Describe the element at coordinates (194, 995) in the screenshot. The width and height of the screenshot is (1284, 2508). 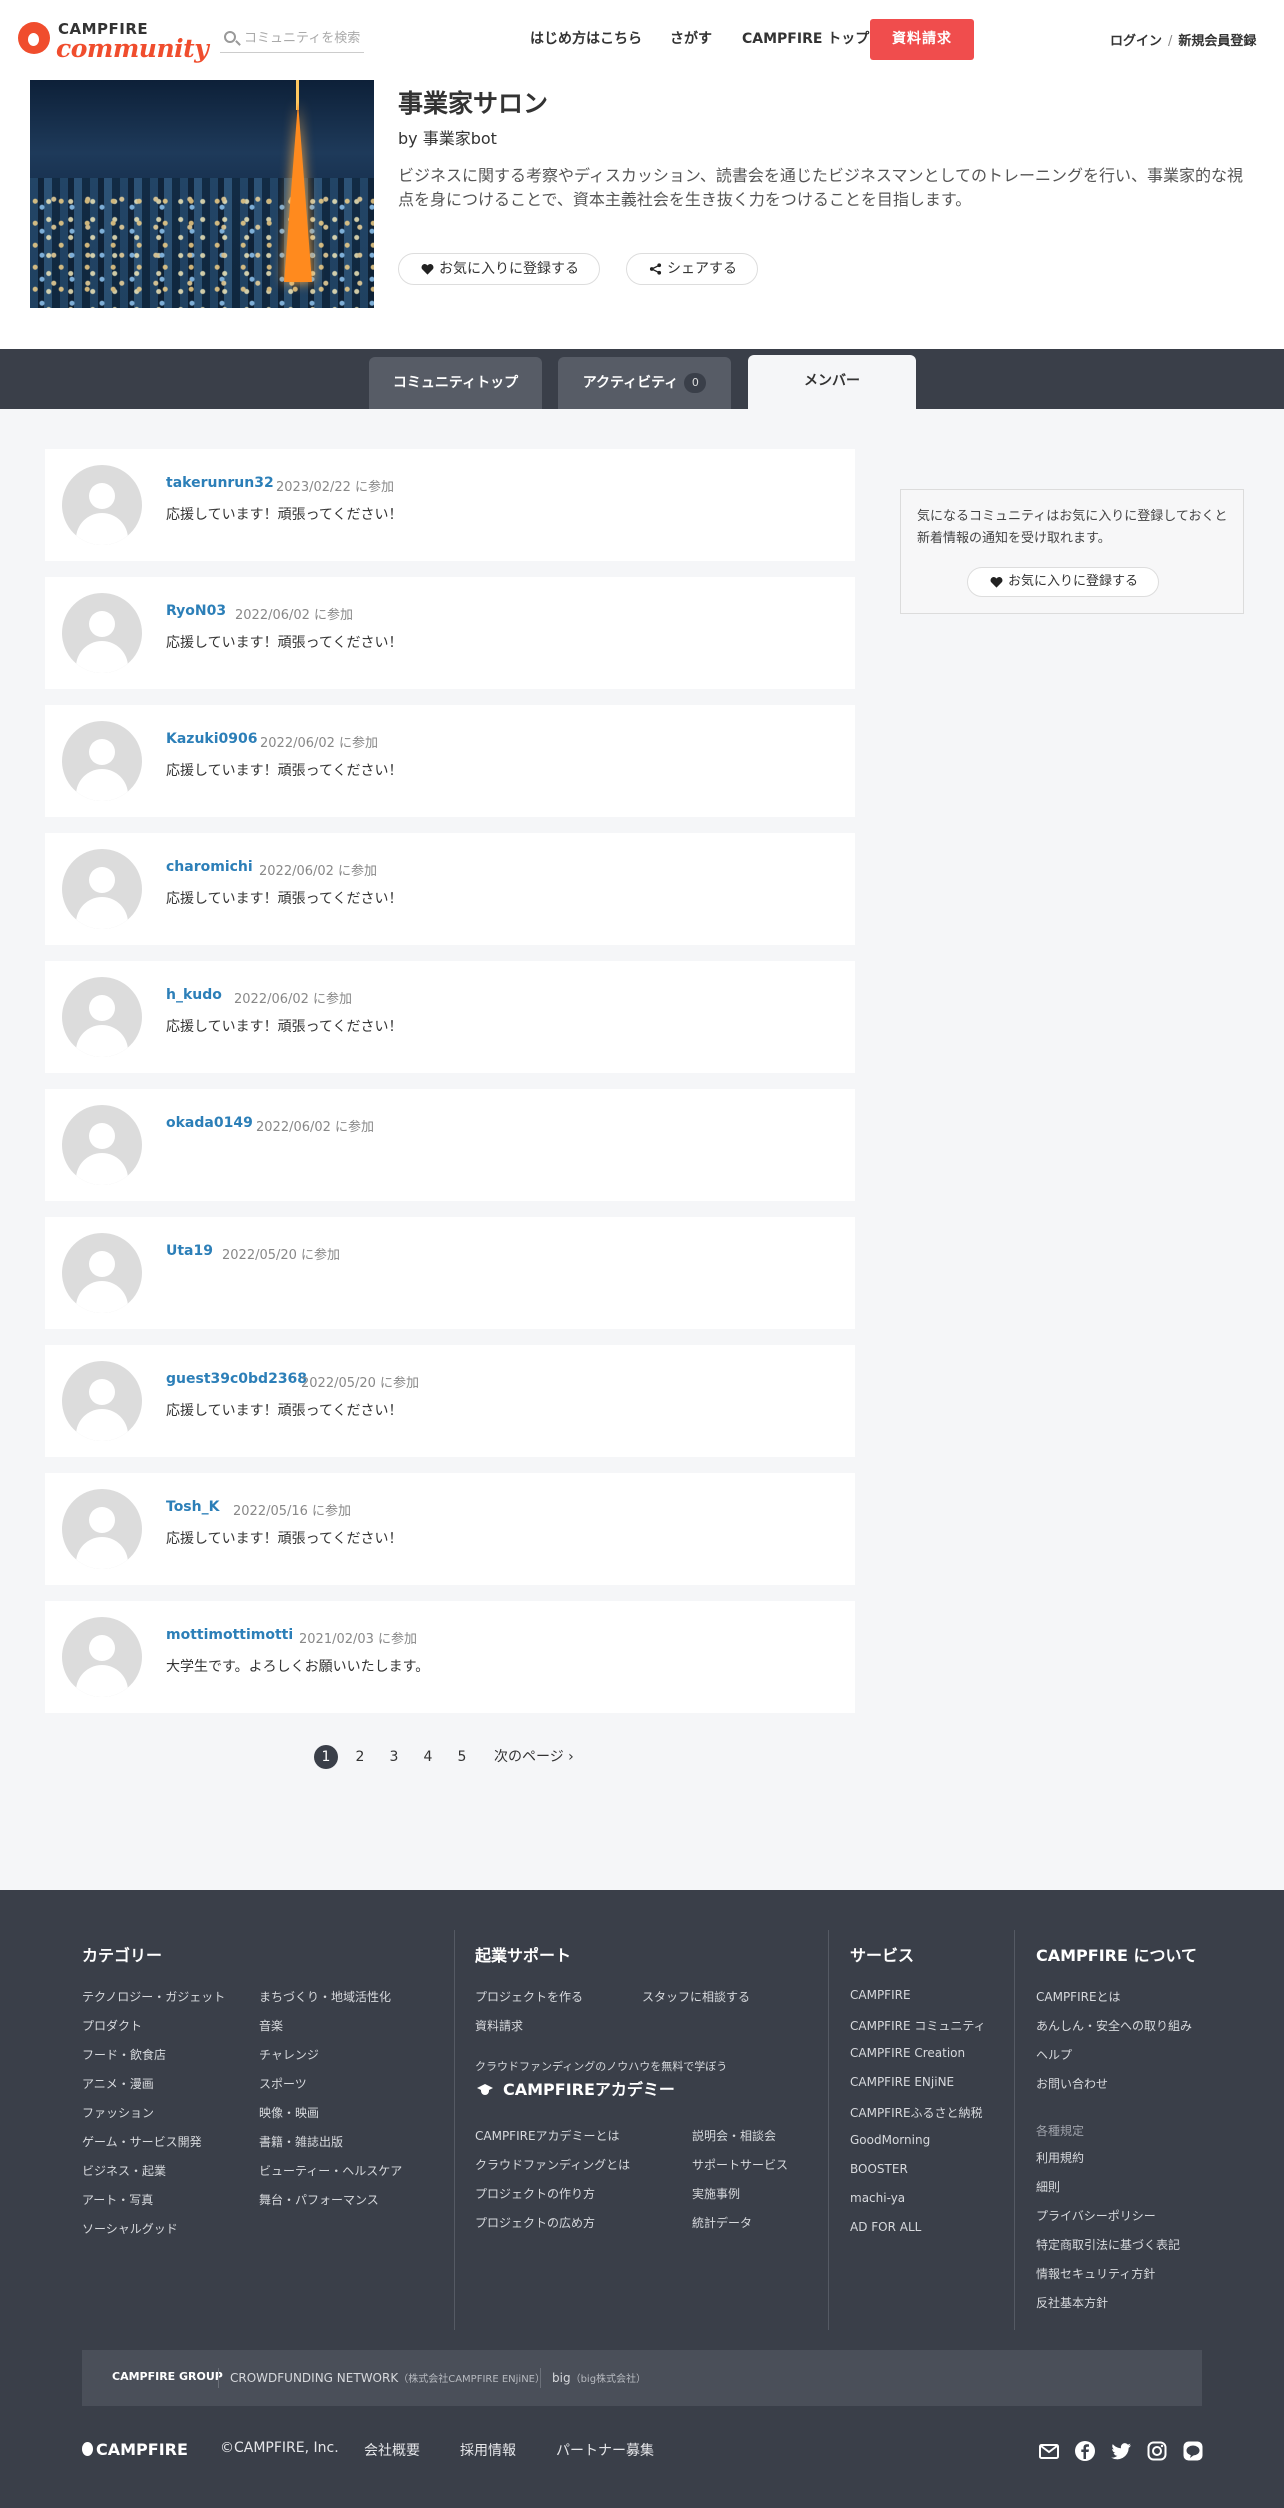
I see `member-name: h_kudo` at that location.